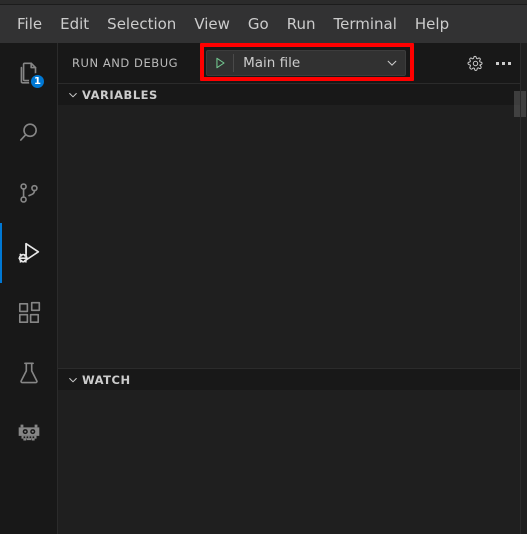 This screenshot has width=527, height=534. I want to click on menu-run: Run, so click(301, 24).